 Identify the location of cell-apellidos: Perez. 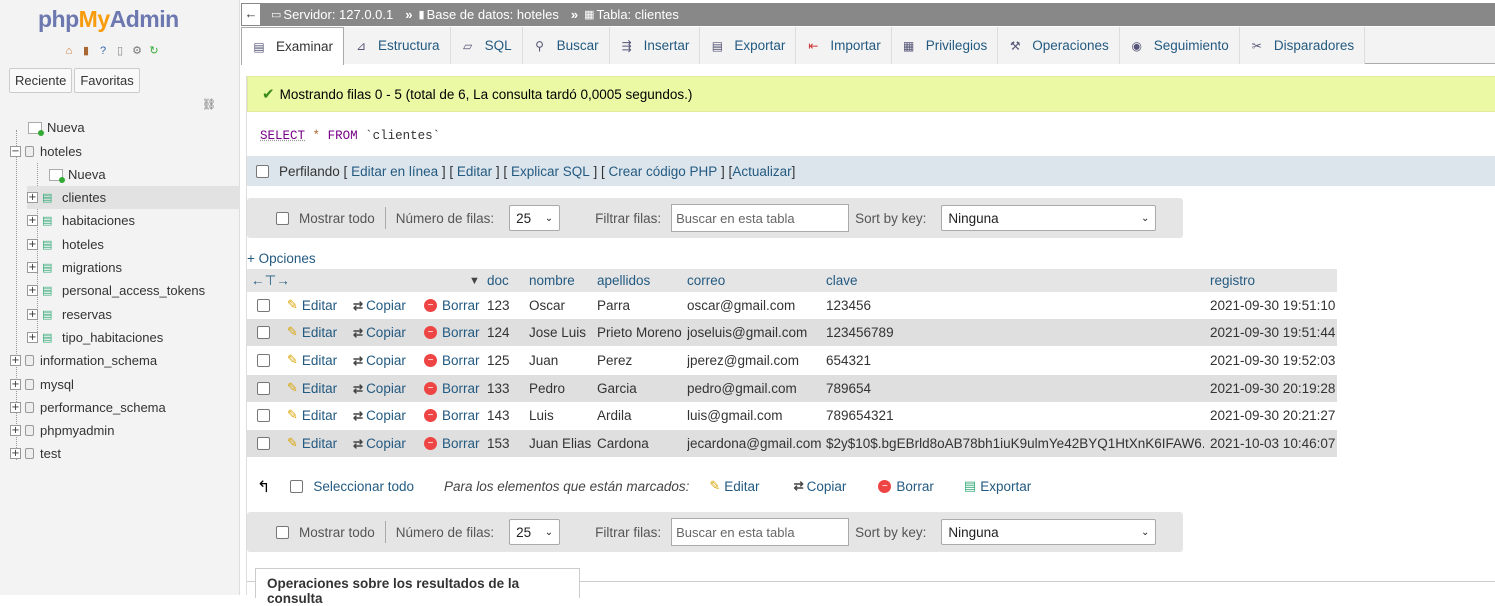
(614, 360).